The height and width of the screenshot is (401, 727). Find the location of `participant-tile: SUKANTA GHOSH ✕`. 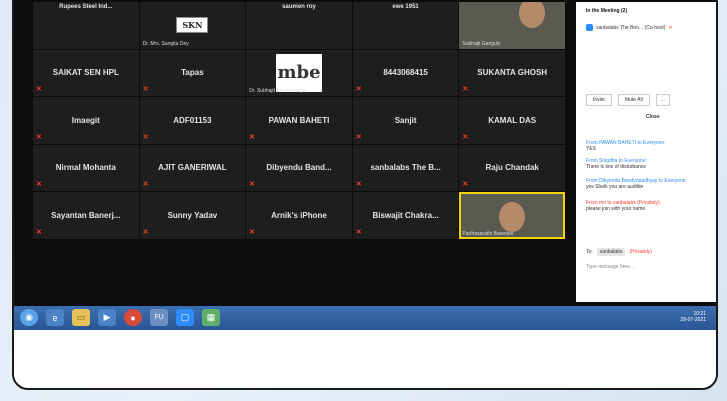

participant-tile: SUKANTA GHOSH ✕ is located at coordinates (512, 72).